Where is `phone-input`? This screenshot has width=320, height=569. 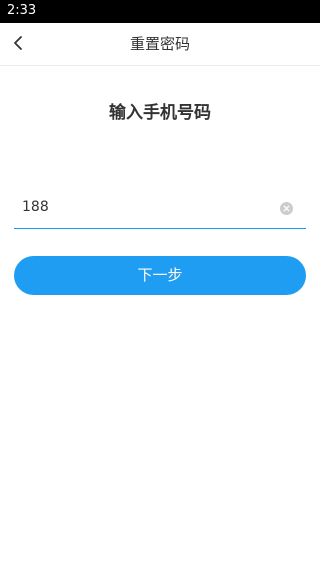 phone-input is located at coordinates (147, 207).